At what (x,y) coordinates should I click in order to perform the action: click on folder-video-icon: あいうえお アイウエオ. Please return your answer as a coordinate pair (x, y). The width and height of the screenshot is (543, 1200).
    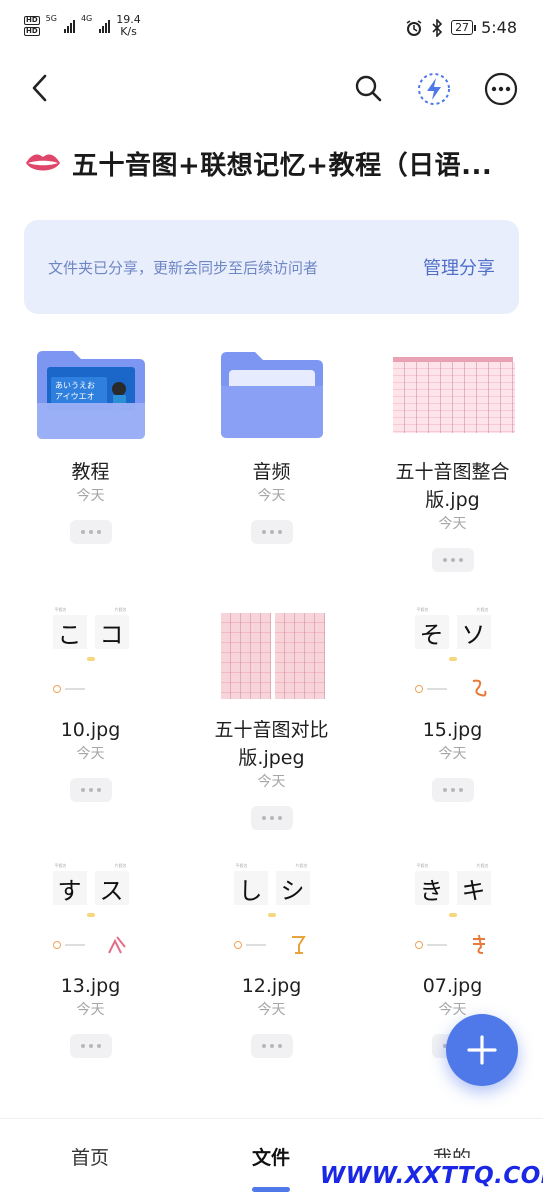
    Looking at the image, I should click on (90, 395).